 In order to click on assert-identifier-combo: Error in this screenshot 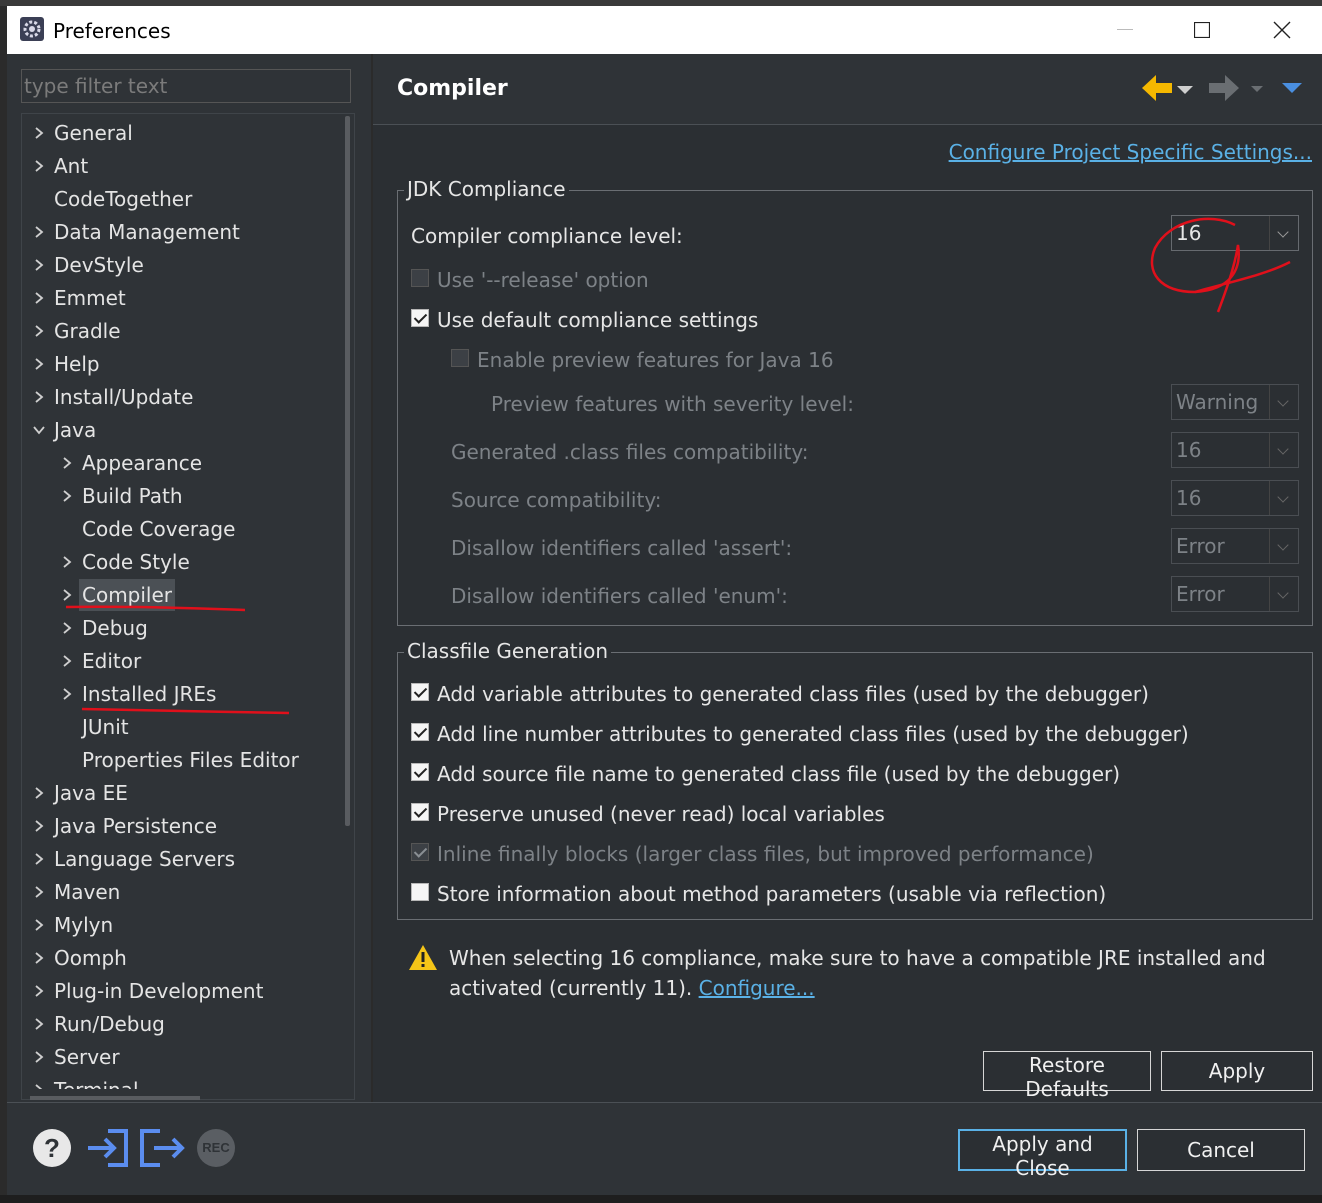, I will do `click(1235, 546)`.